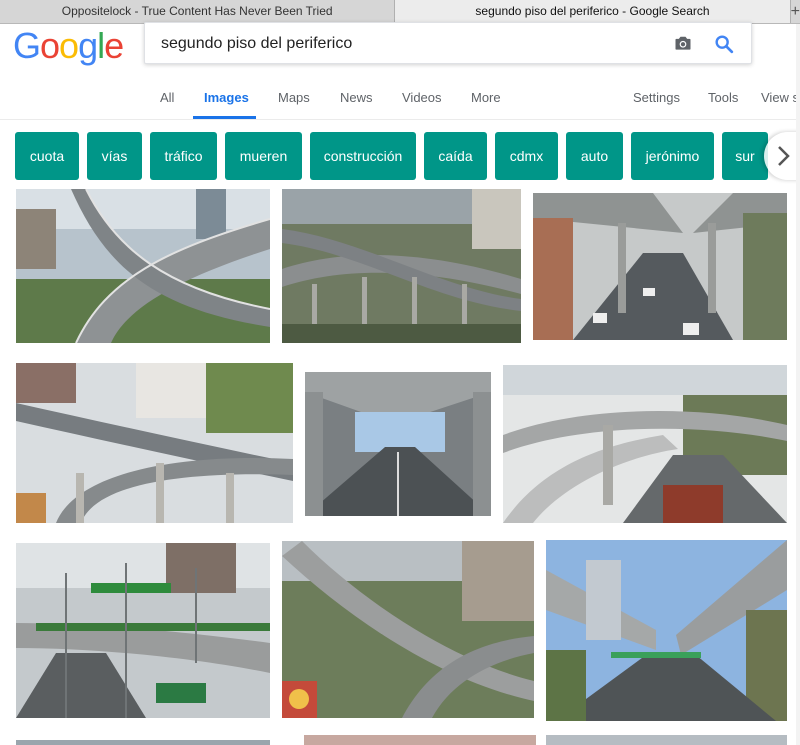  I want to click on camera-icon, so click(683, 43).